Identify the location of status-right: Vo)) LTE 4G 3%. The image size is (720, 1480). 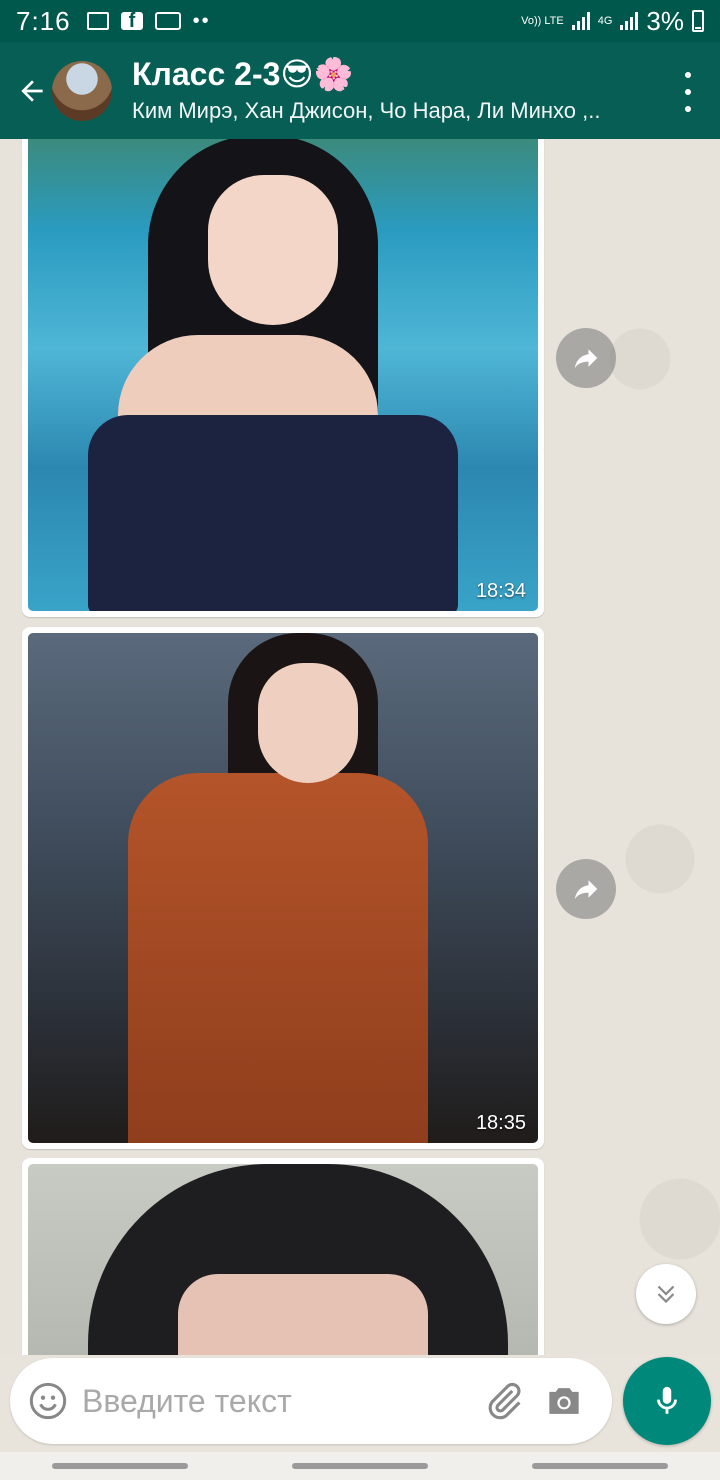
(612, 21).